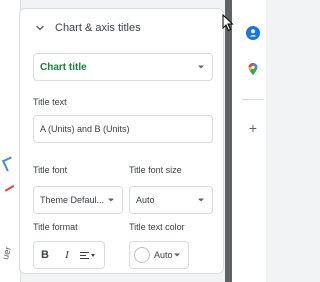 The width and height of the screenshot is (320, 282). What do you see at coordinates (40, 28) in the screenshot?
I see `chevron-down-icon` at bounding box center [40, 28].